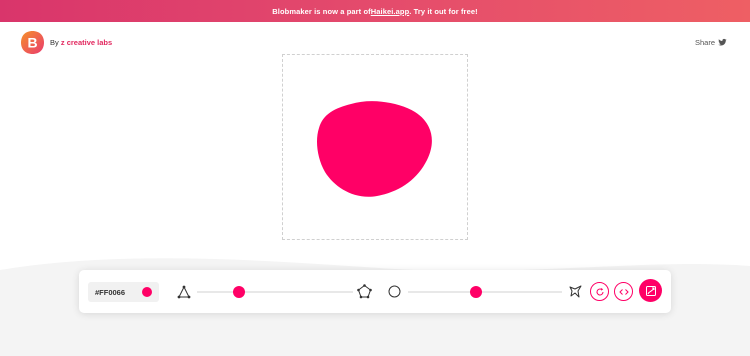 Image resolution: width=750 pixels, height=356 pixels. I want to click on refresh-icon, so click(599, 291).